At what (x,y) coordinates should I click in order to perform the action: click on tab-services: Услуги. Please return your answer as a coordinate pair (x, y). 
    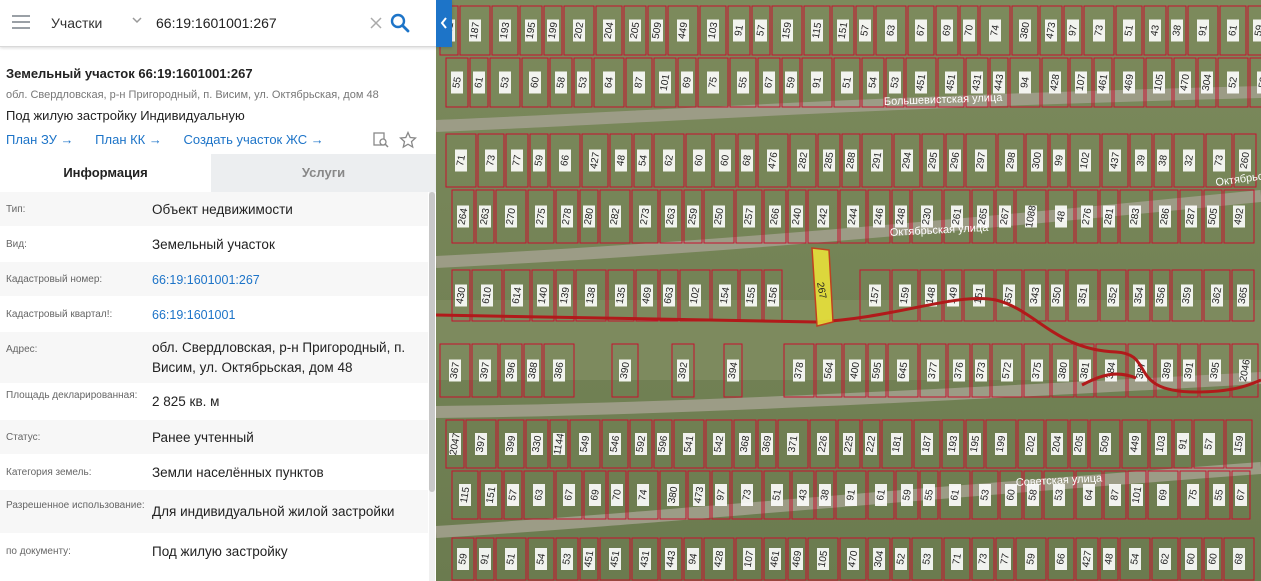
    Looking at the image, I should click on (323, 173).